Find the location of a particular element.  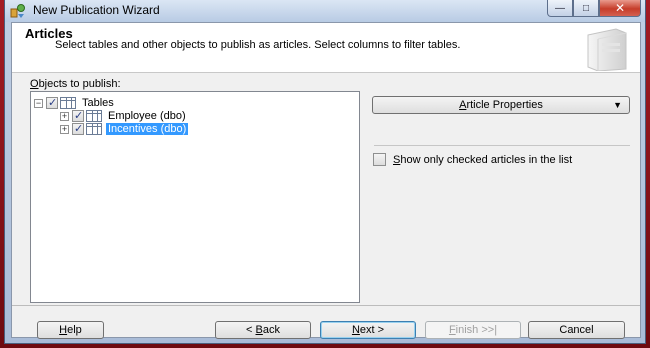

tree-node-tables: − ✓ Tables is located at coordinates (75, 103).